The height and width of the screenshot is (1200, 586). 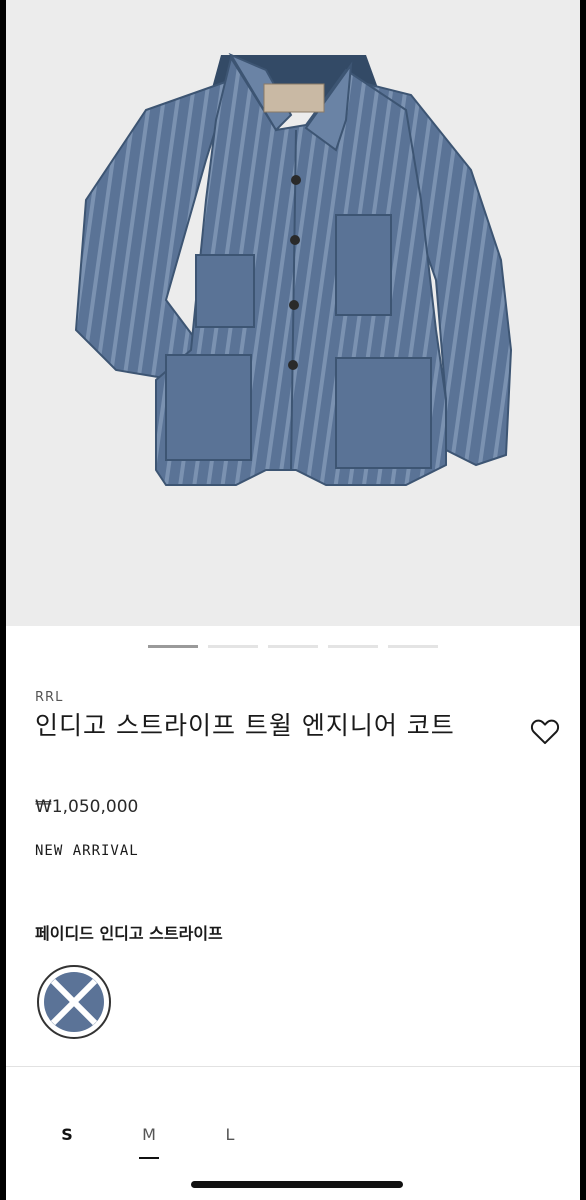 I want to click on product-price: ₩1,050,000, so click(x=87, y=807).